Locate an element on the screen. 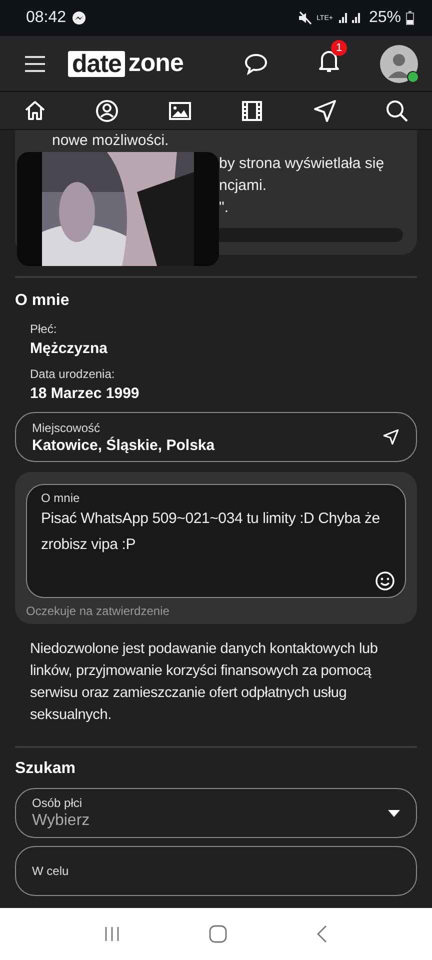 The height and width of the screenshot is (960, 432). battery-level: 25% is located at coordinates (384, 18).